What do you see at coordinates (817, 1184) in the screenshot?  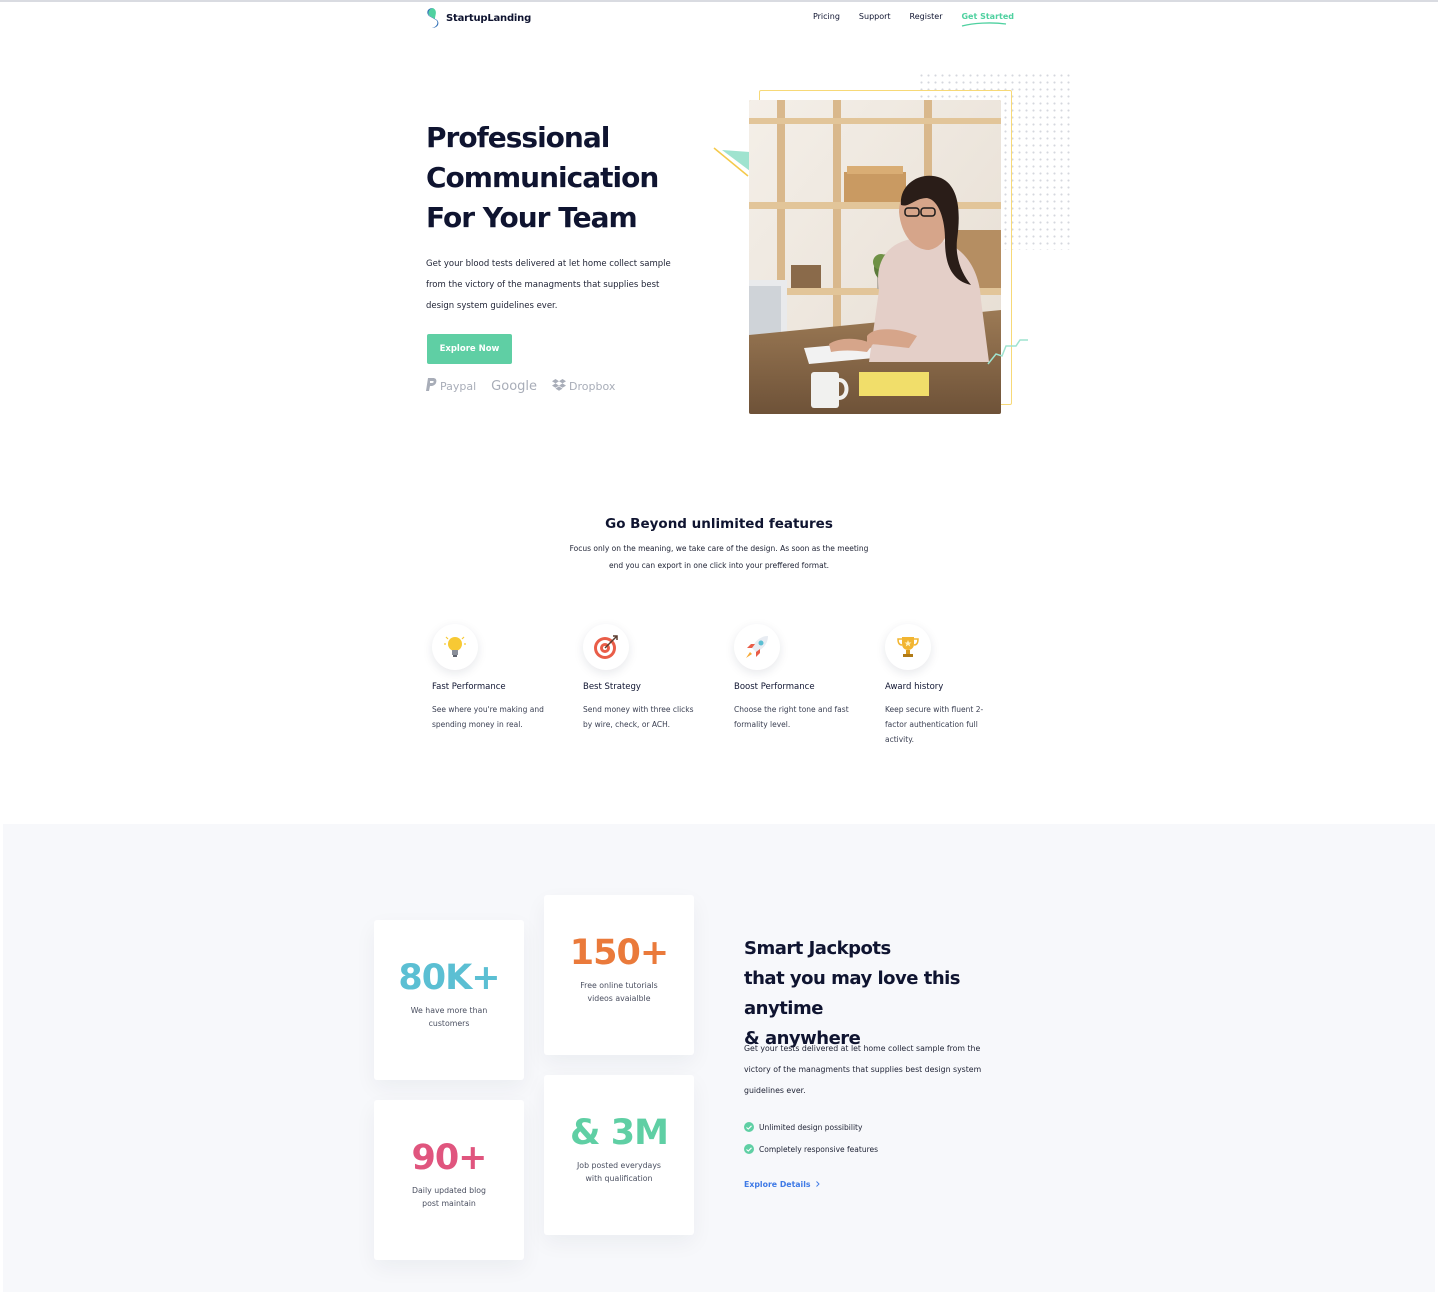 I see `chevron-right-icon` at bounding box center [817, 1184].